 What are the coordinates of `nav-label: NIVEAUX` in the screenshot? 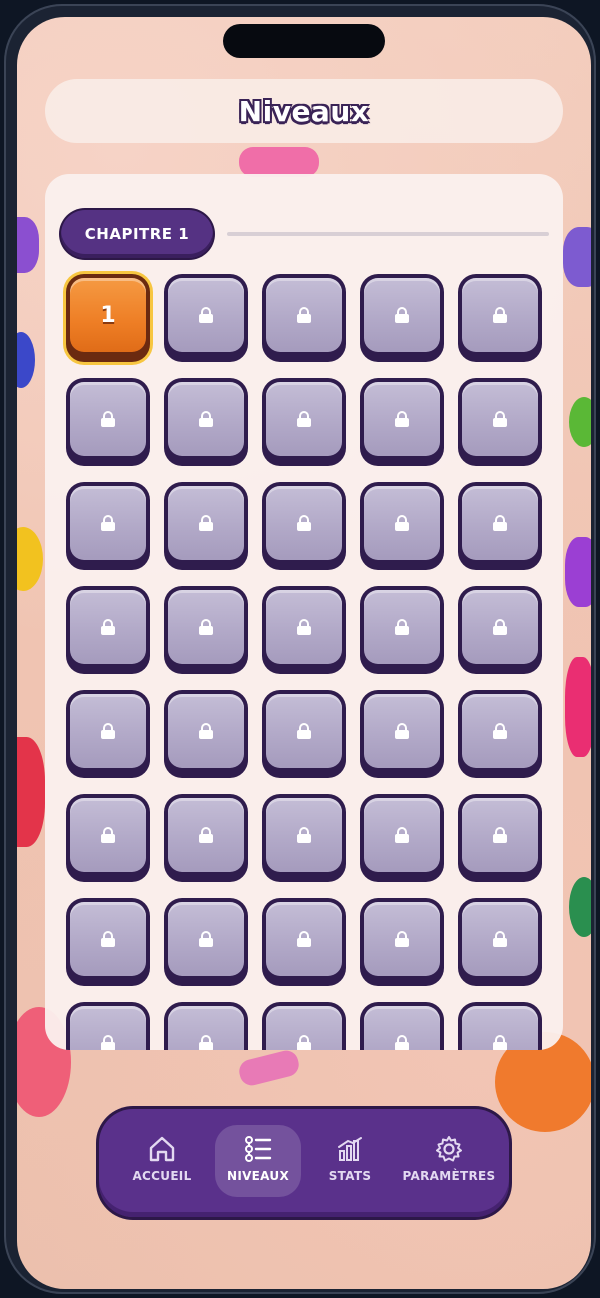 It's located at (257, 1176).